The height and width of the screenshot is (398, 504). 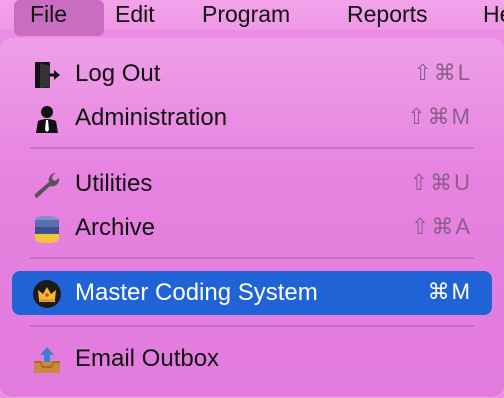 What do you see at coordinates (196, 292) in the screenshot?
I see `menu-item-label: Master Coding System` at bounding box center [196, 292].